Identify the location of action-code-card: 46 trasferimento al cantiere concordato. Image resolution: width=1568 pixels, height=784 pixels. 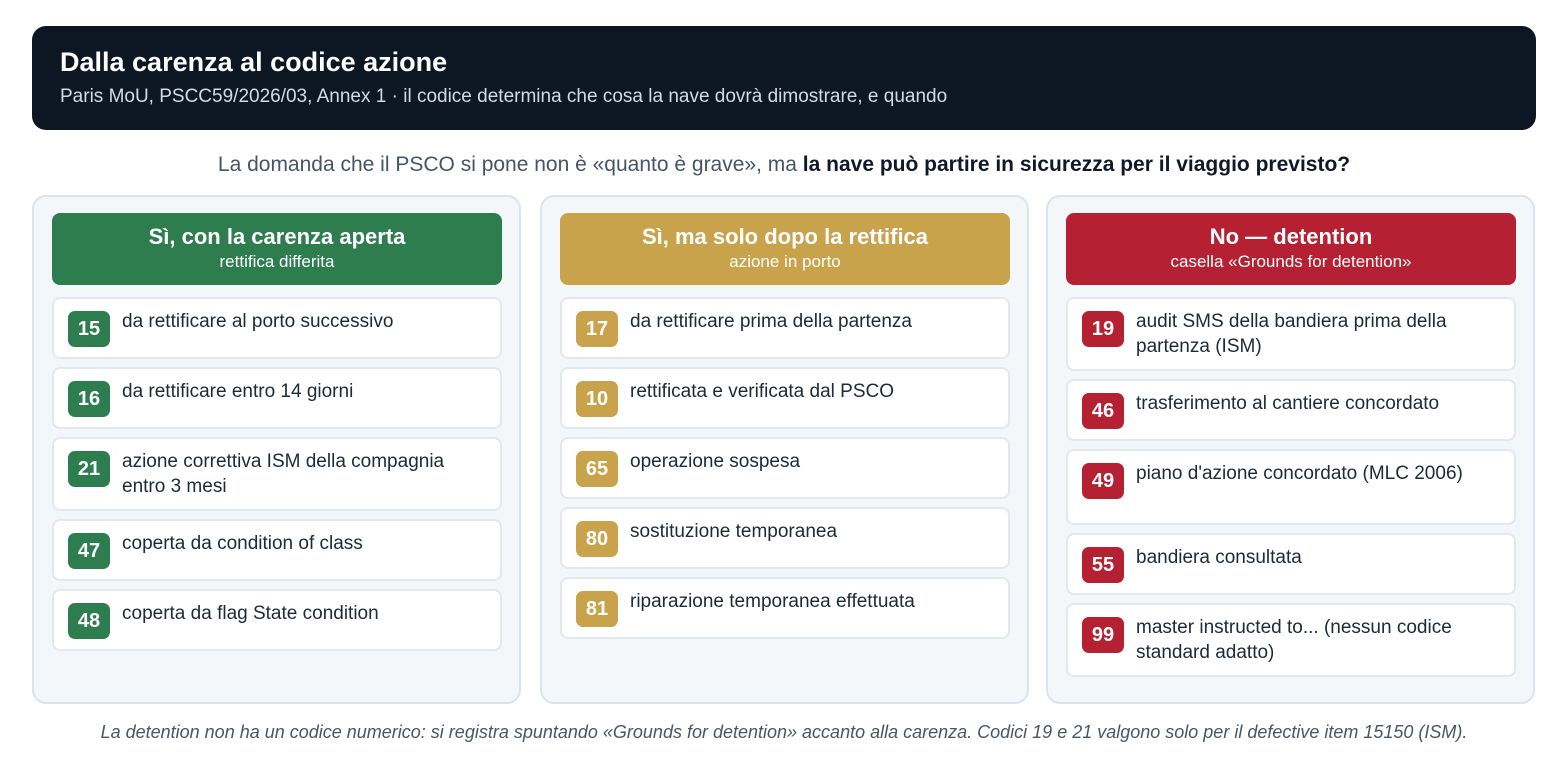
(1291, 410).